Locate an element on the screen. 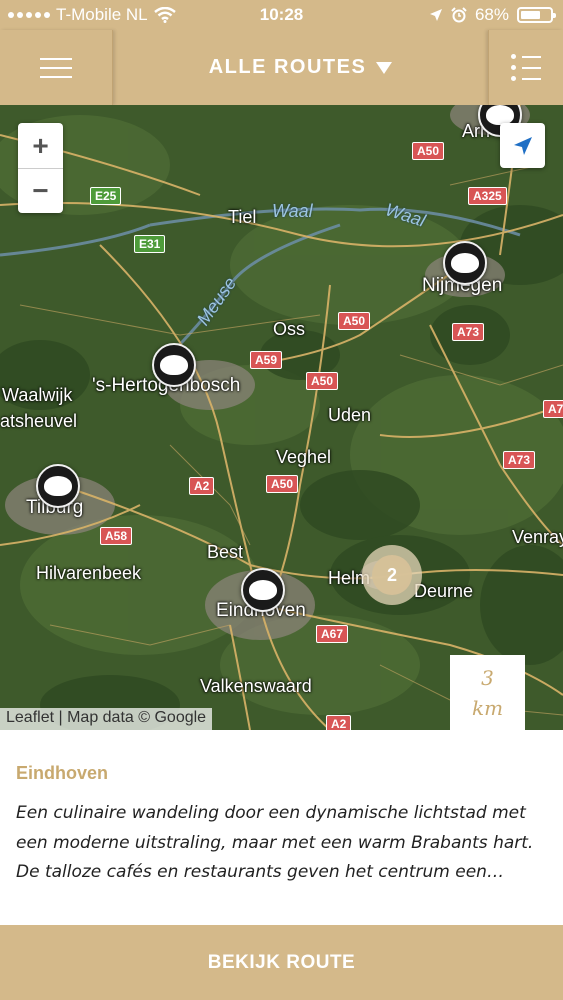 This screenshot has width=563, height=1000. app-header: ALLE ROUTES is located at coordinates (281, 67).